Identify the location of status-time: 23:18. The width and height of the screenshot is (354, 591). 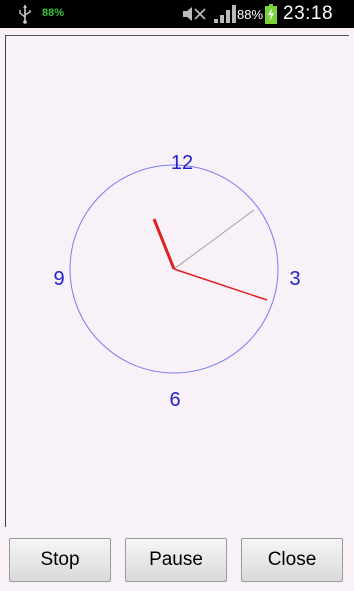
(308, 13).